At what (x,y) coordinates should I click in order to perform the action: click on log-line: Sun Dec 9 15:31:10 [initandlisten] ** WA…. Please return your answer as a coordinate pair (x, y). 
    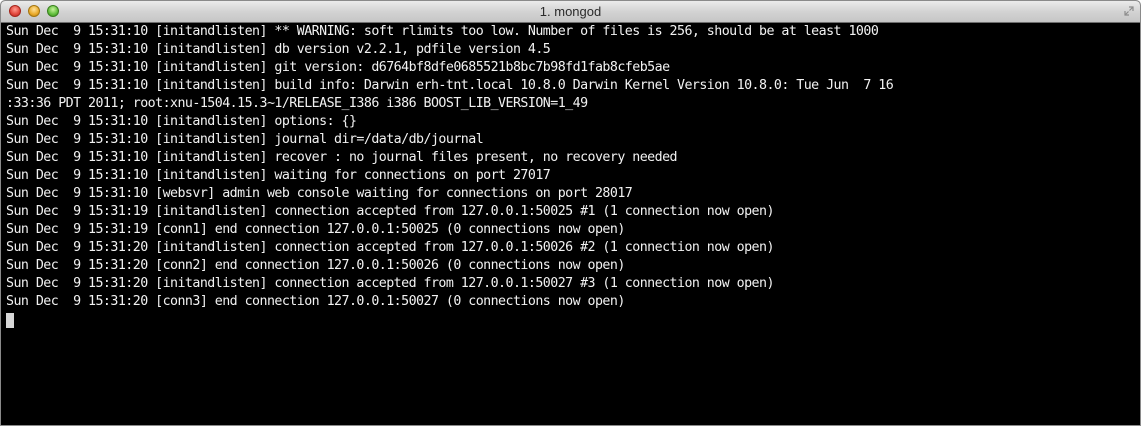
    Looking at the image, I should click on (442, 31).